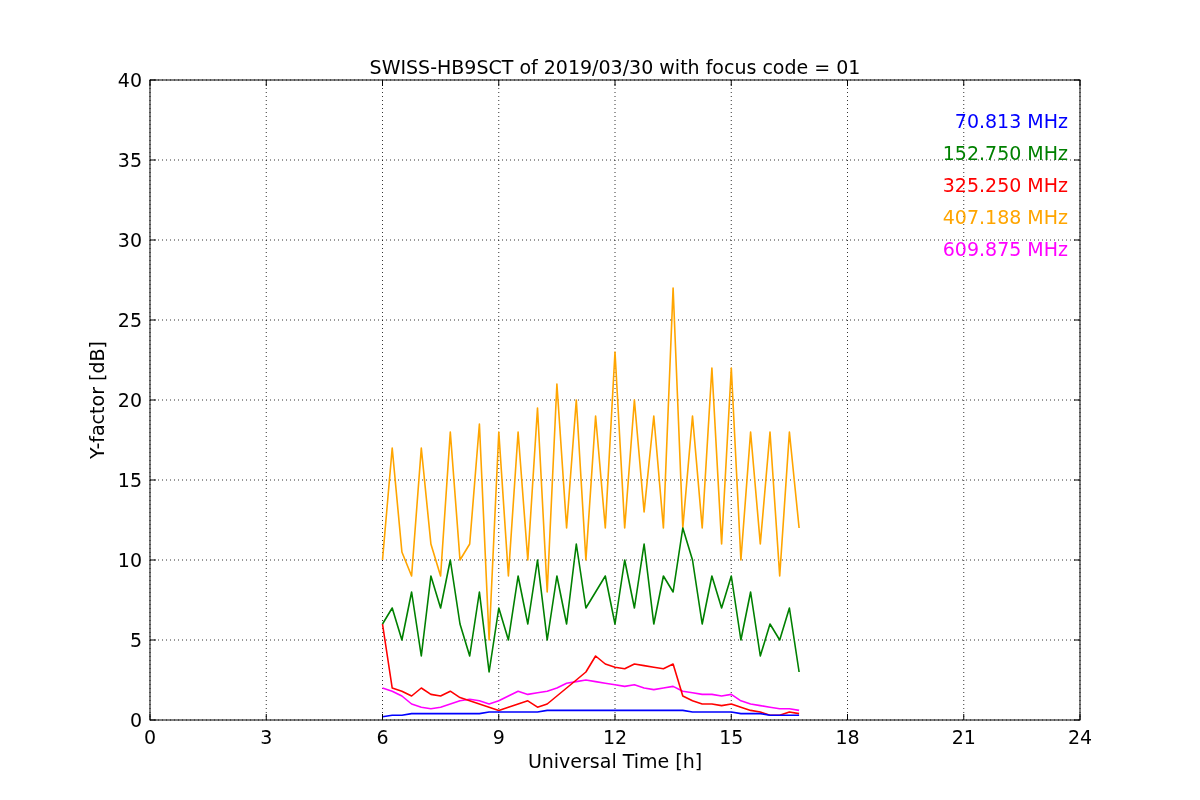  Describe the element at coordinates (615, 67) in the screenshot. I see `chart-title: SWISS-HB9SCT of 2019/03/30 with focus code = 01` at that location.